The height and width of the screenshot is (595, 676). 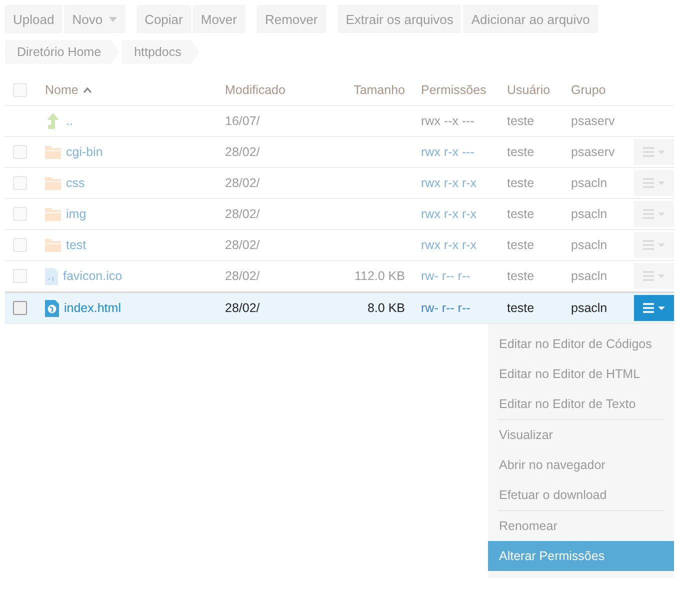 What do you see at coordinates (76, 214) in the screenshot?
I see `file-name-link: img` at bounding box center [76, 214].